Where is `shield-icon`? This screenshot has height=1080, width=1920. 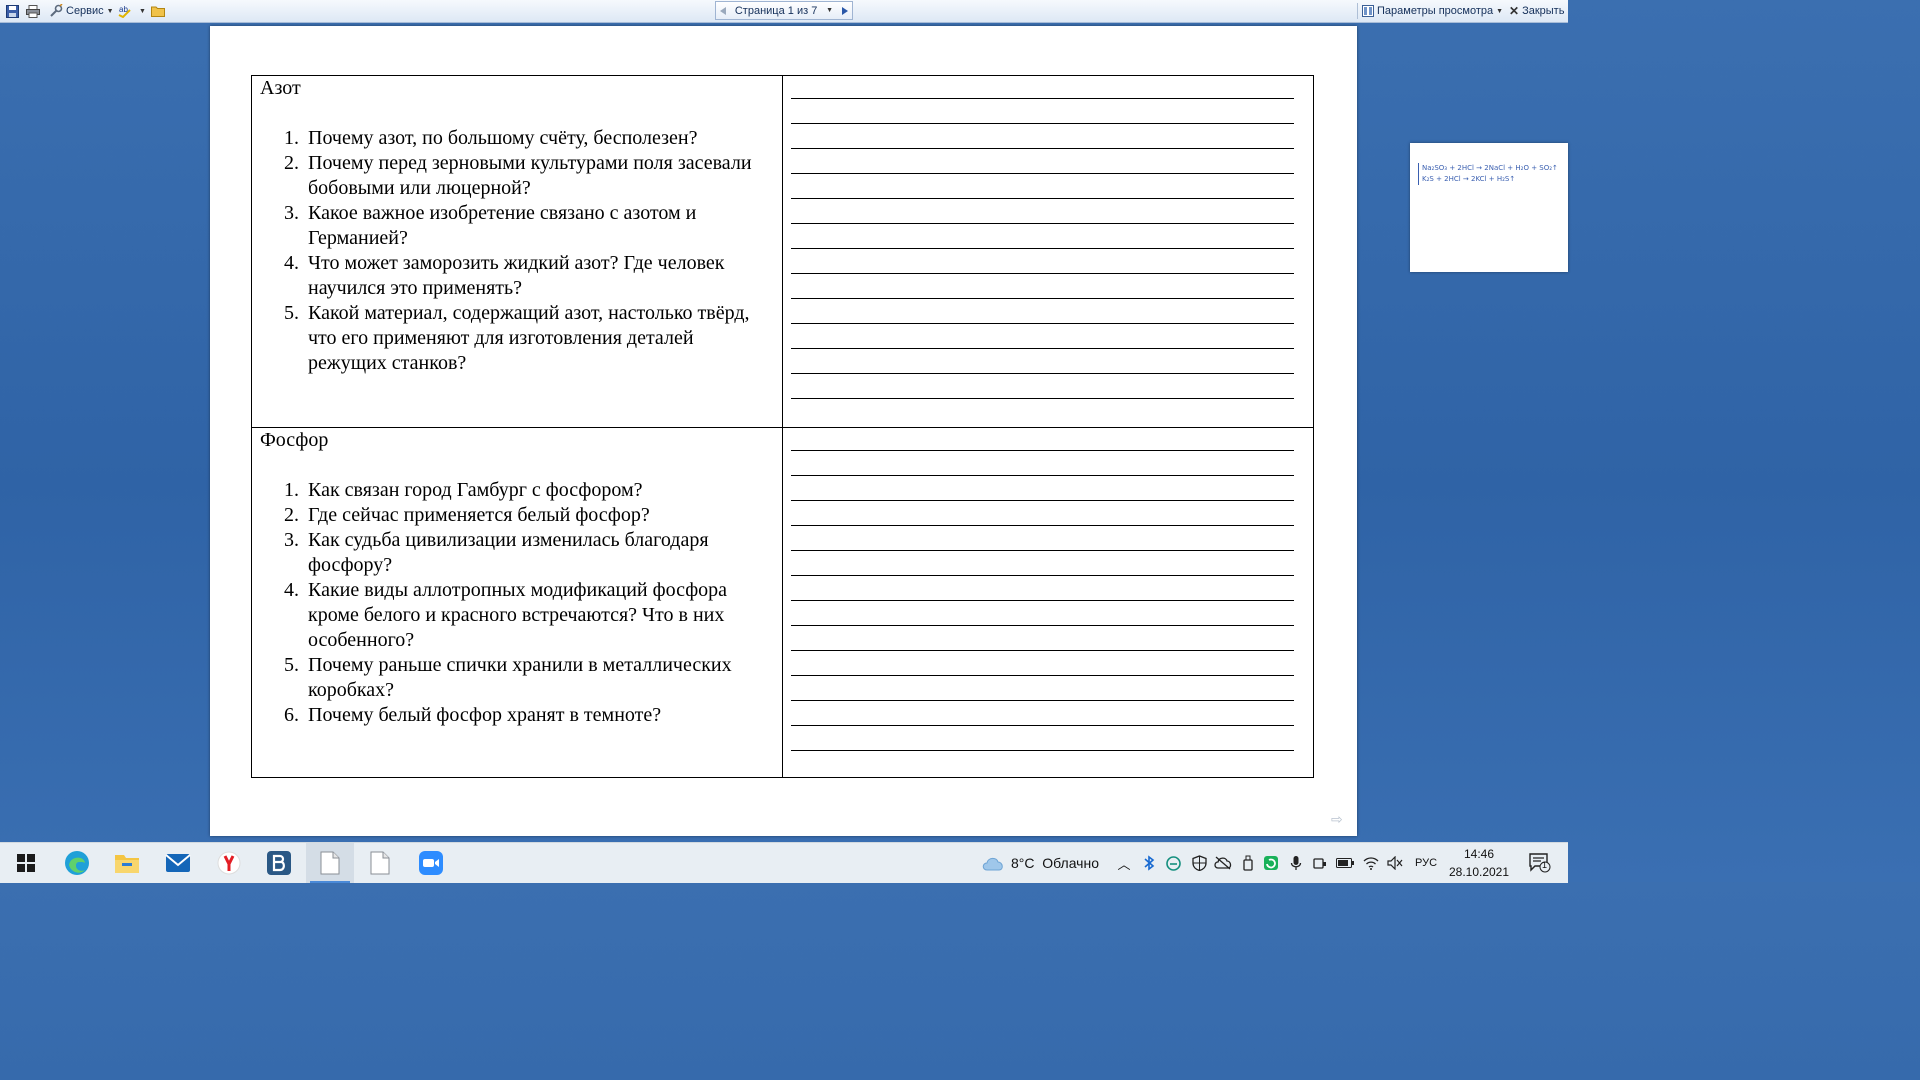
shield-icon is located at coordinates (1199, 863).